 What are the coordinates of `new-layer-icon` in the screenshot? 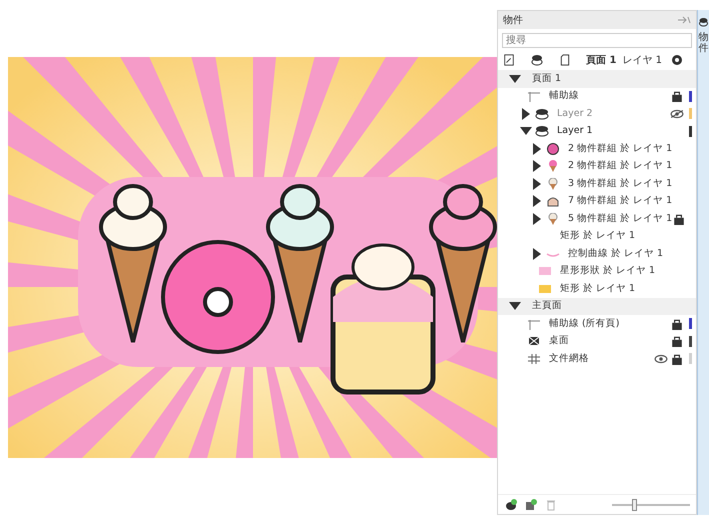 It's located at (511, 504).